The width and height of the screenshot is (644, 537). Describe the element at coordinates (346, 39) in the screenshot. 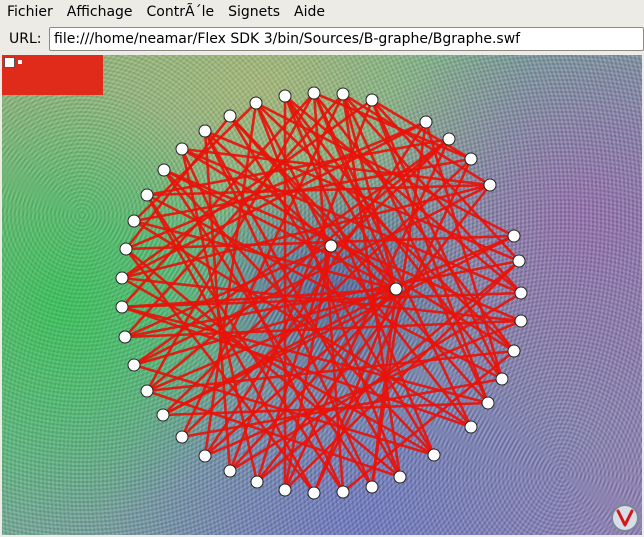

I see `url-input` at that location.